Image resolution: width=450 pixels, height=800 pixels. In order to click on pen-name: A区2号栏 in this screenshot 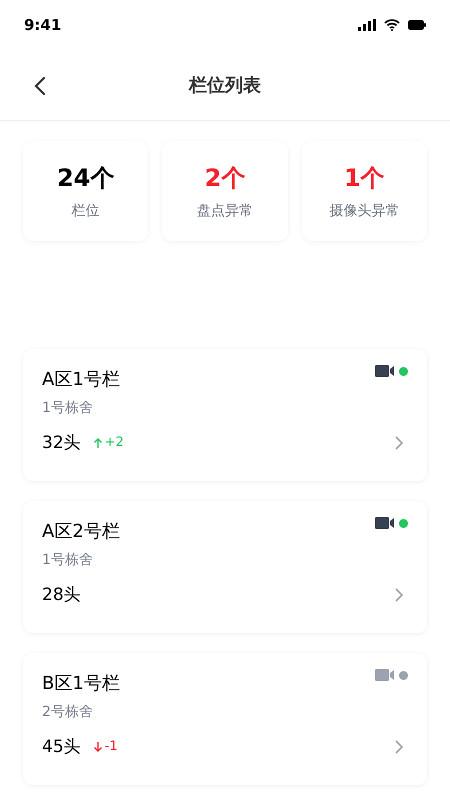, I will do `click(81, 531)`.